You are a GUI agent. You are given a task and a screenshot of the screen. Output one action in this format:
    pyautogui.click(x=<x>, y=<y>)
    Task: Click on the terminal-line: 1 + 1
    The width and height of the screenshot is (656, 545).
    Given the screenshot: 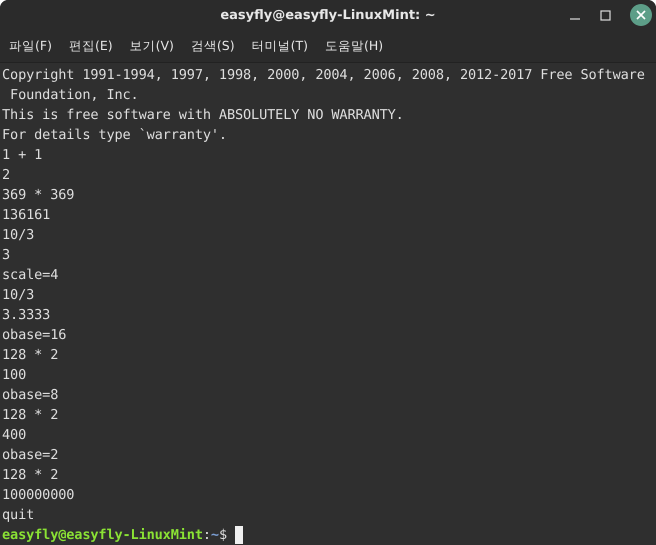 What is the action you would take?
    pyautogui.click(x=22, y=155)
    